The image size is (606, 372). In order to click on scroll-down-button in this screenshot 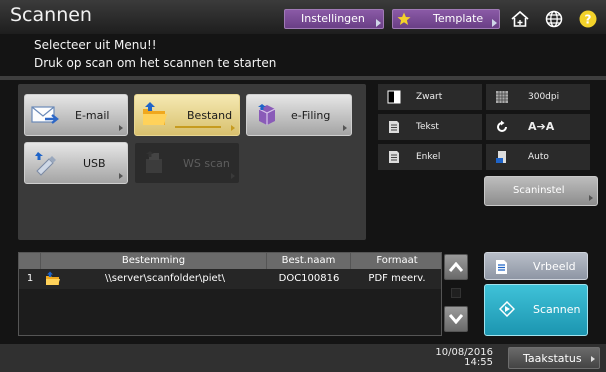, I will do `click(456, 319)`.